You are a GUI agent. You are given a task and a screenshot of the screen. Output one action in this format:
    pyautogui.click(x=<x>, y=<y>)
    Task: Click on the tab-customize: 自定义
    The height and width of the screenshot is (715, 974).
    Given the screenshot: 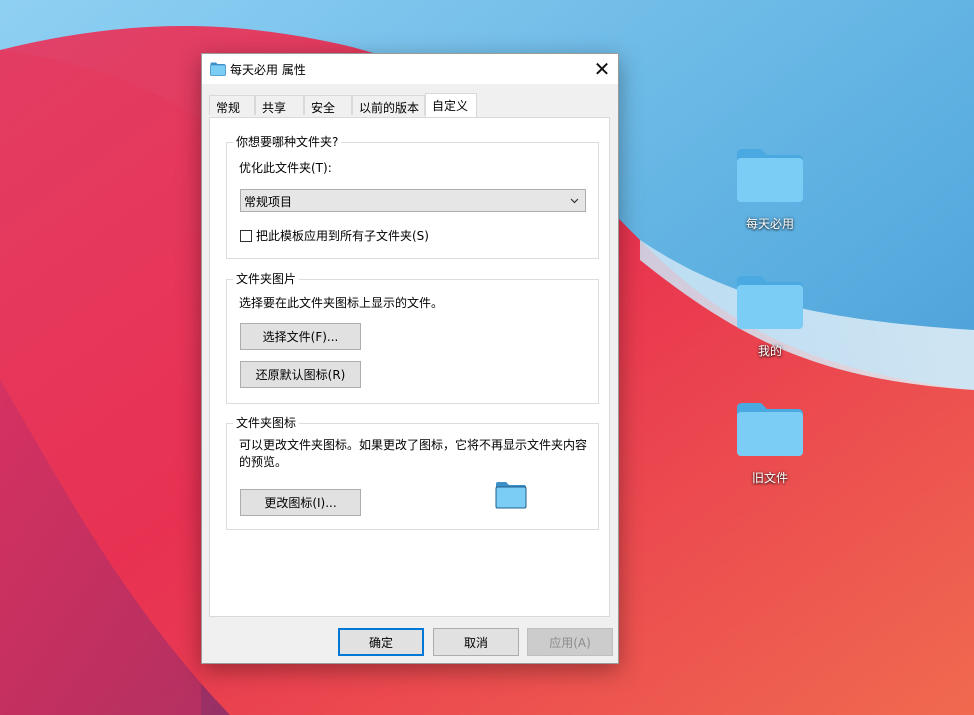 What is the action you would take?
    pyautogui.click(x=451, y=105)
    